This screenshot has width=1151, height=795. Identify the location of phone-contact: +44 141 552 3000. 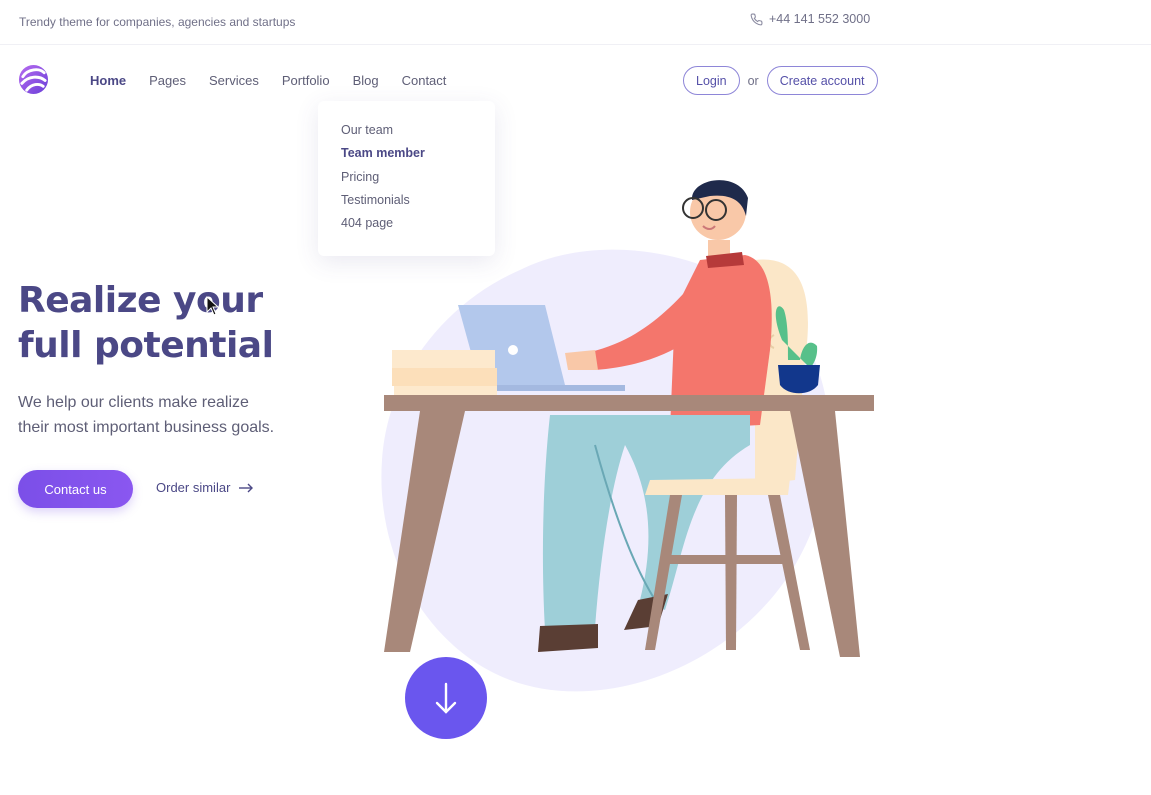
(810, 19).